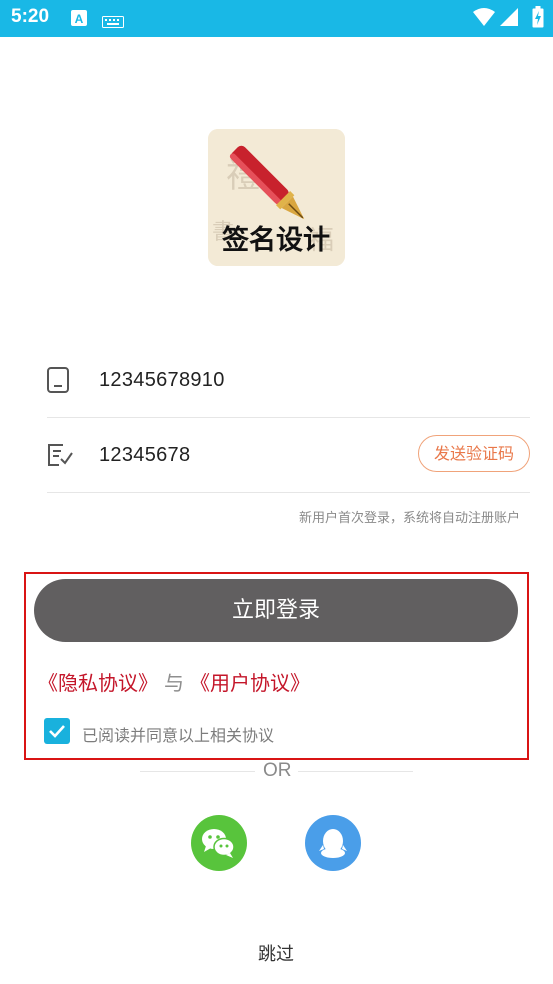 The height and width of the screenshot is (984, 553). I want to click on user-agreement-link: 《用户协议》, so click(250, 683).